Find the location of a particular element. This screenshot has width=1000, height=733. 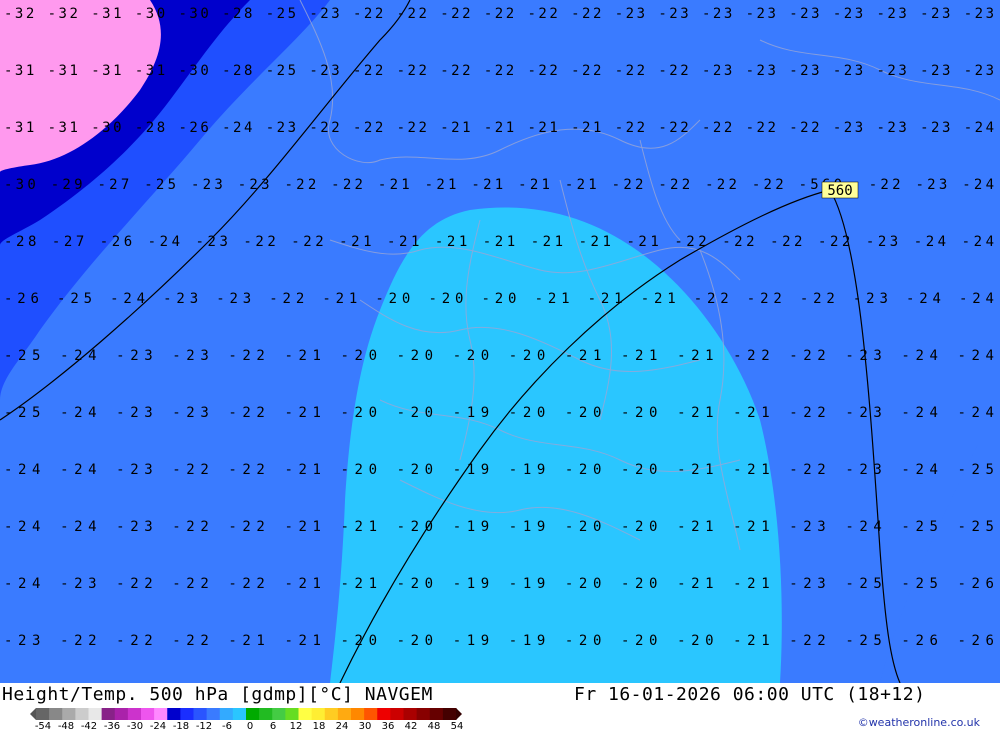

scale-tick-label: 36 is located at coordinates (388, 726).